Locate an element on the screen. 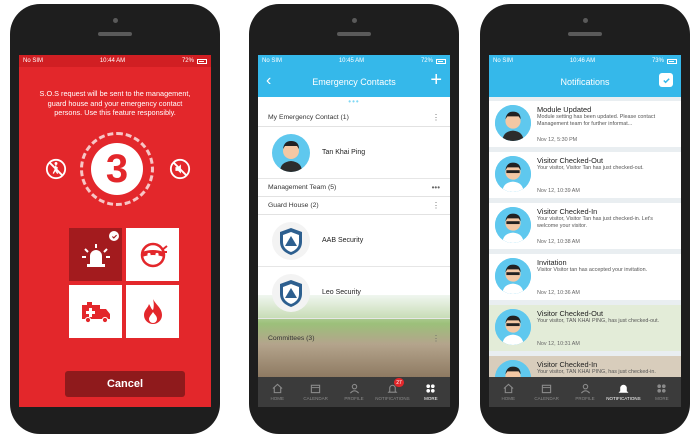 The height and width of the screenshot is (437, 696). burglar-icon is located at coordinates (154, 254).